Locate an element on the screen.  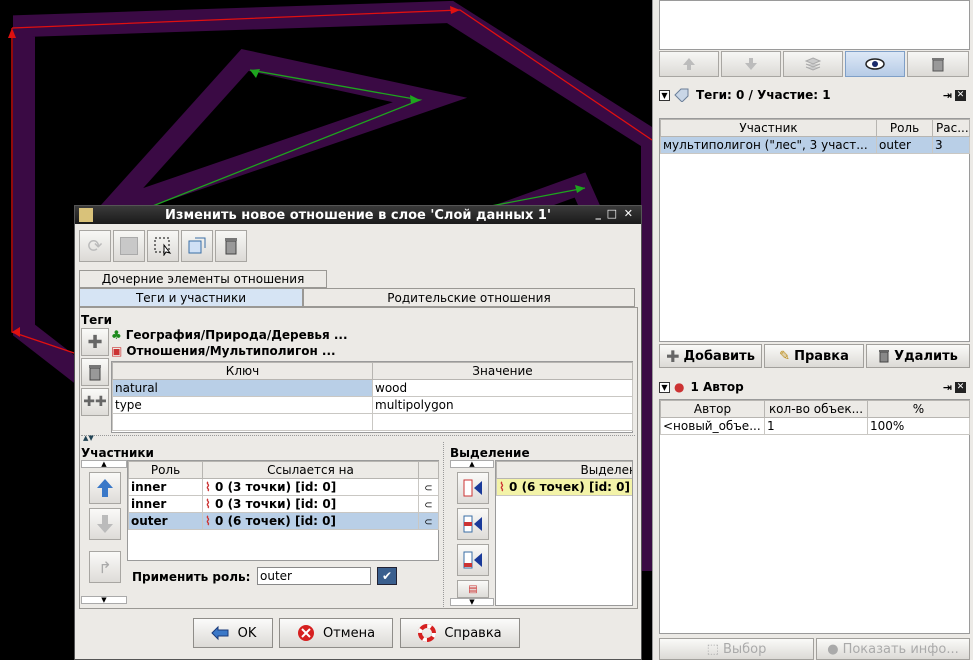
insert-end-icon is located at coordinates (472, 560).